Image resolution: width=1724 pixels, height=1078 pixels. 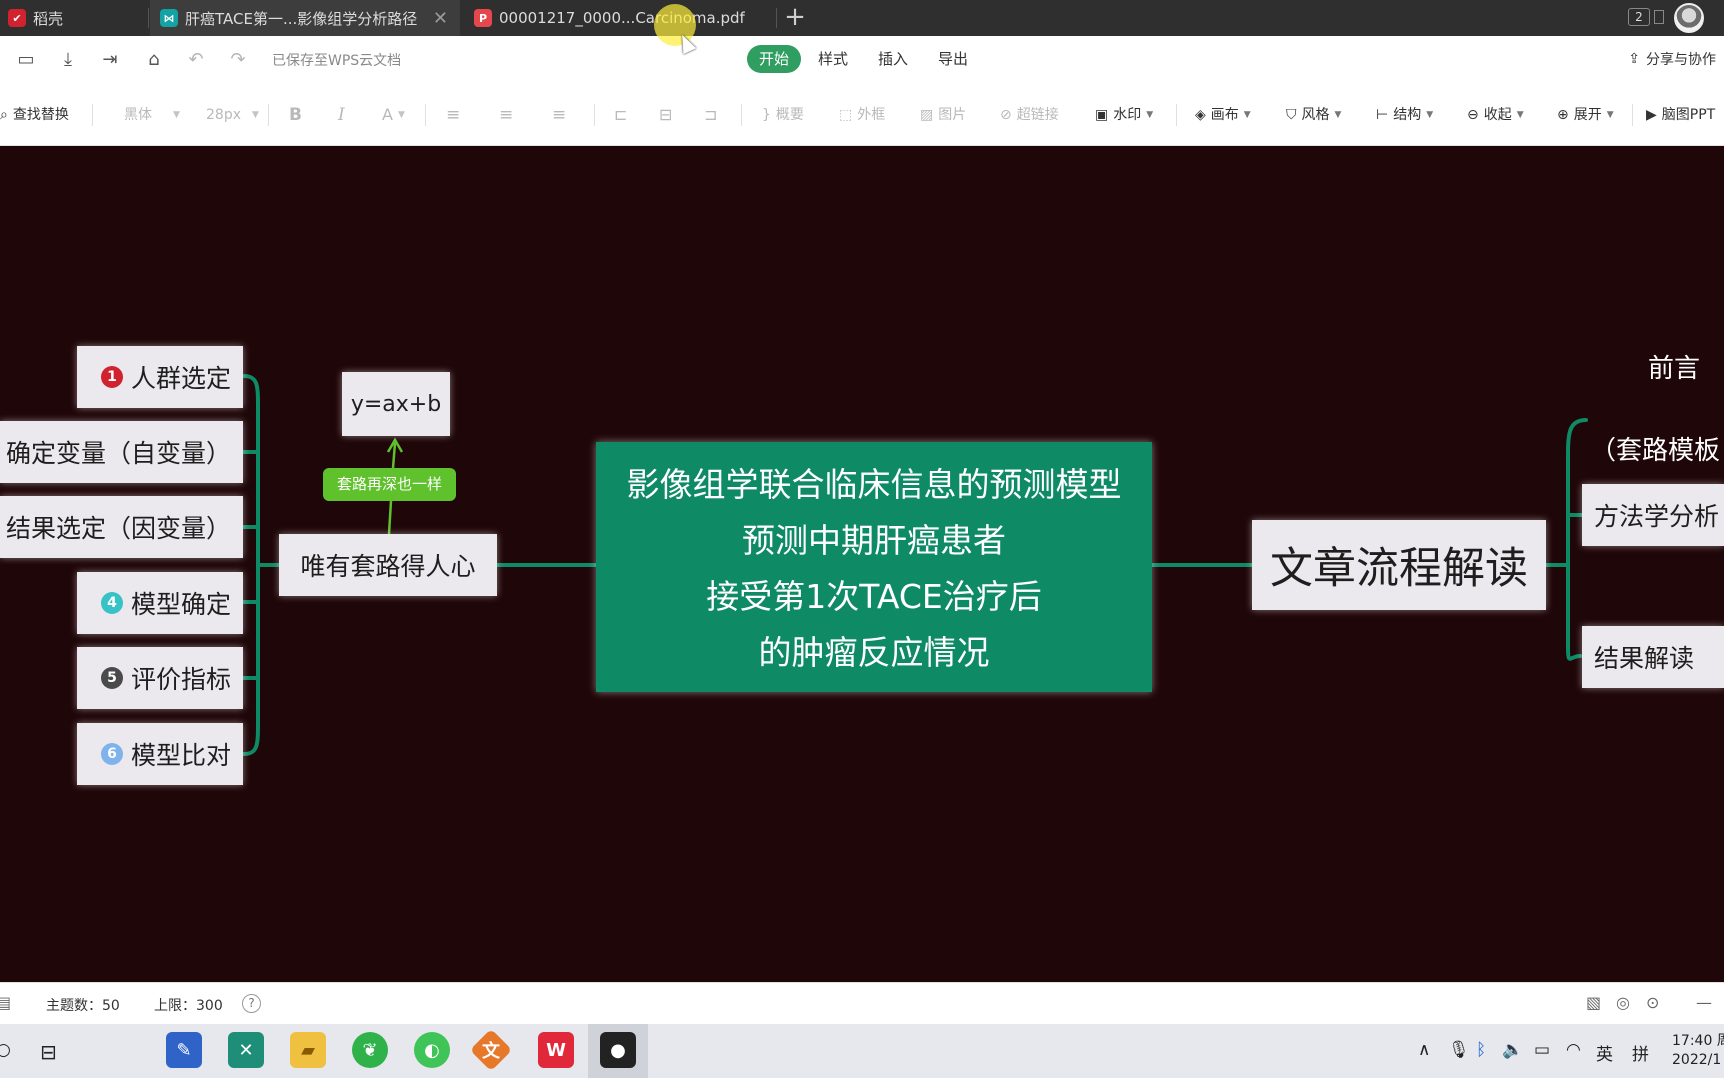 I want to click on canvas-button: ◈ 画布 ▼, so click(x=1223, y=115).